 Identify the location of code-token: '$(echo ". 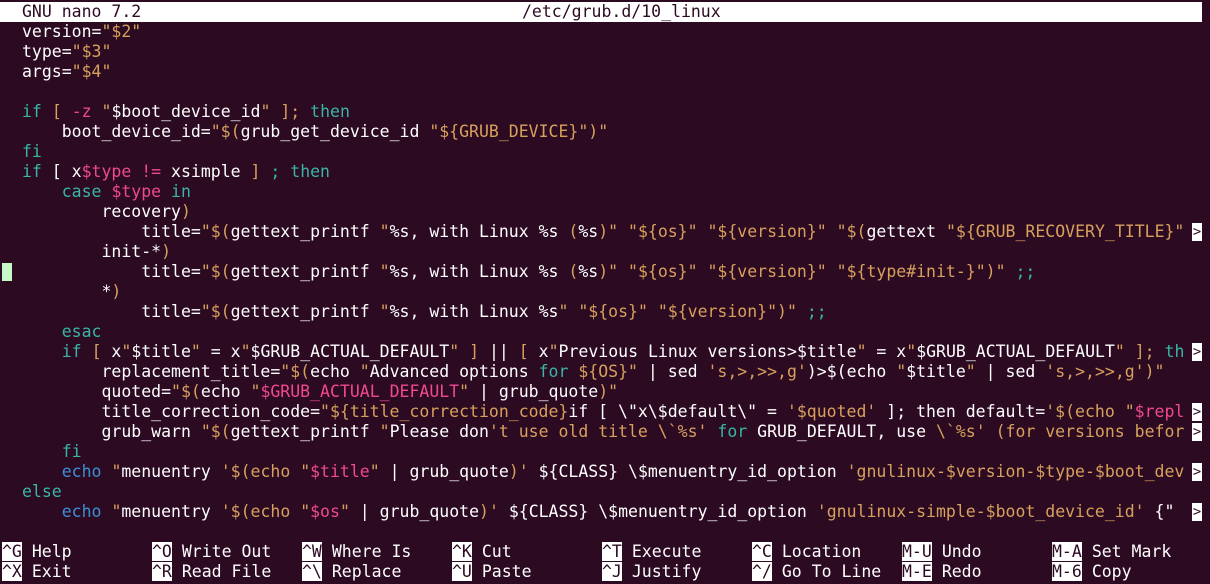
(265, 471).